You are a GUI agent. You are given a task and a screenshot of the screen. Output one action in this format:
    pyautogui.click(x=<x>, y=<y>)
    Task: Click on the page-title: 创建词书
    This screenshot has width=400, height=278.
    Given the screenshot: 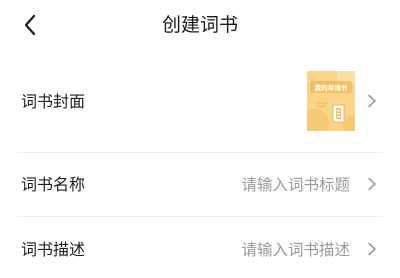 What is the action you would take?
    pyautogui.click(x=199, y=25)
    